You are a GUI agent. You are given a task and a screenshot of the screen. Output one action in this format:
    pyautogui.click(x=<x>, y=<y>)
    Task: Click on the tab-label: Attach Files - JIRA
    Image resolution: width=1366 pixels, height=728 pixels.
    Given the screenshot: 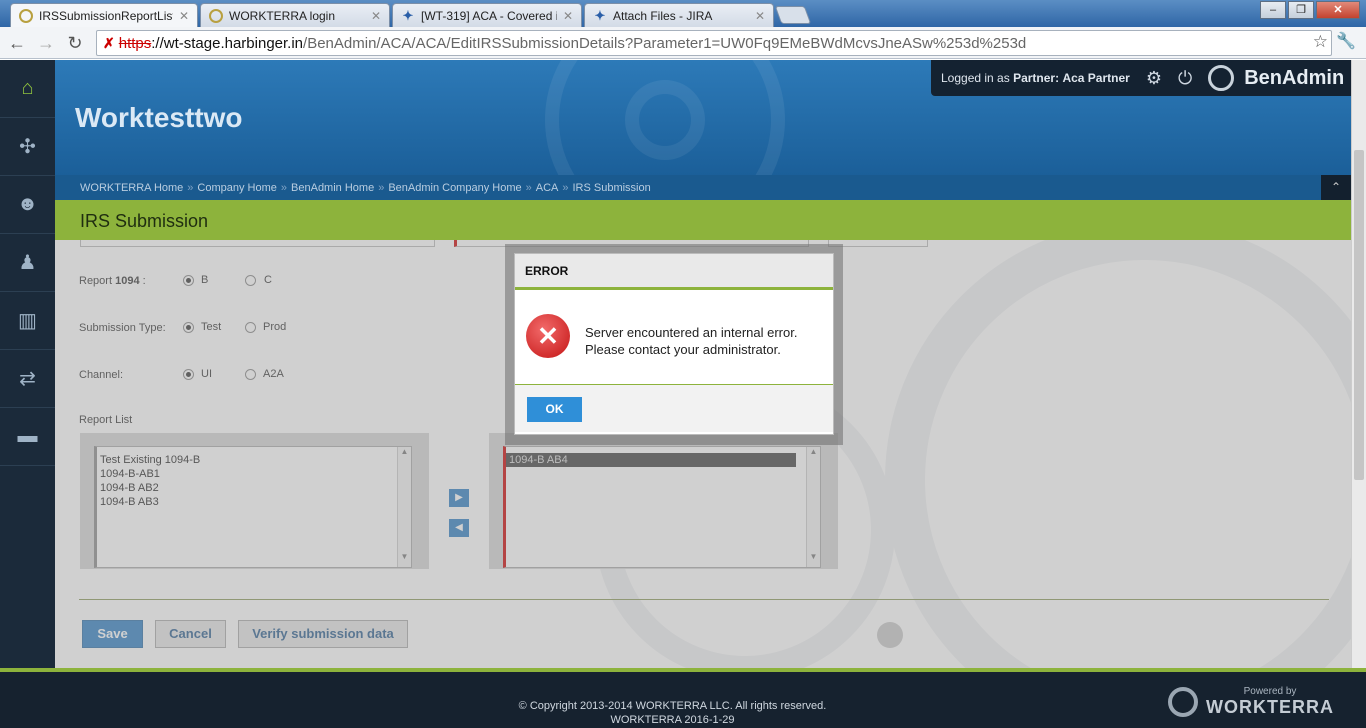 What is the action you would take?
    pyautogui.click(x=663, y=15)
    